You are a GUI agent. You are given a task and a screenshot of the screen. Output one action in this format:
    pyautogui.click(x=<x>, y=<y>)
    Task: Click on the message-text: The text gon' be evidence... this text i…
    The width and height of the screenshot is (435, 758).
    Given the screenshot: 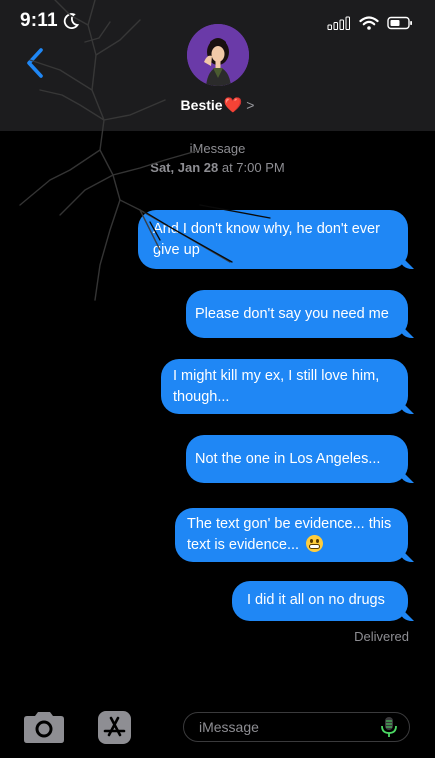 What is the action you would take?
    pyautogui.click(x=289, y=534)
    